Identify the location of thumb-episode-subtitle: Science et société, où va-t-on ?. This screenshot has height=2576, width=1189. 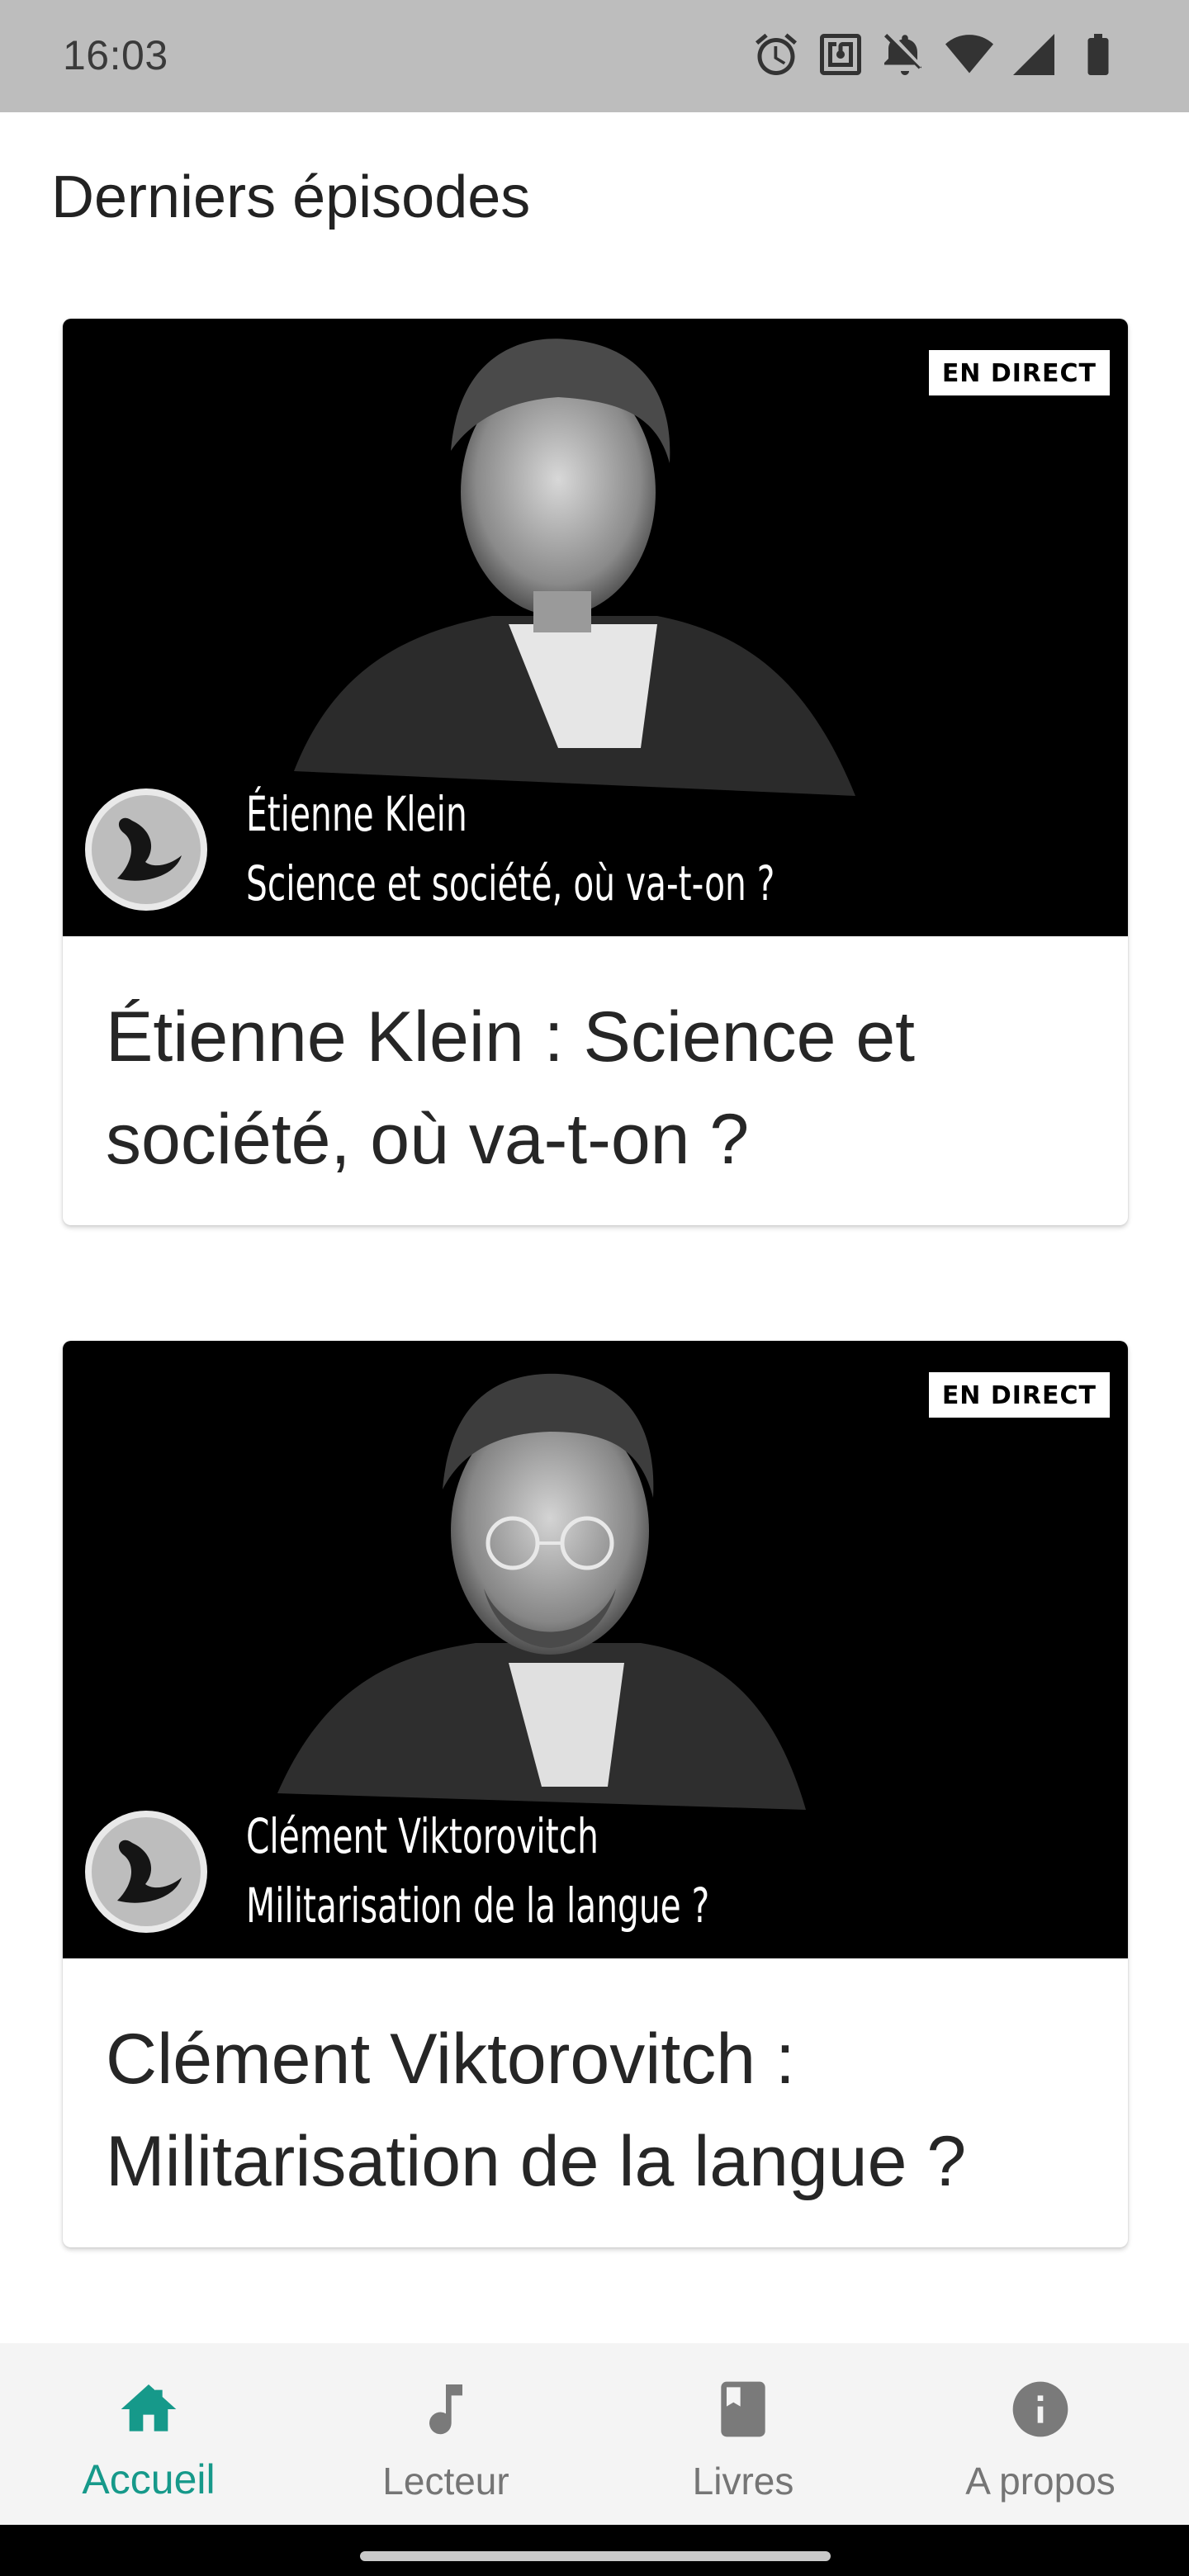
(510, 883).